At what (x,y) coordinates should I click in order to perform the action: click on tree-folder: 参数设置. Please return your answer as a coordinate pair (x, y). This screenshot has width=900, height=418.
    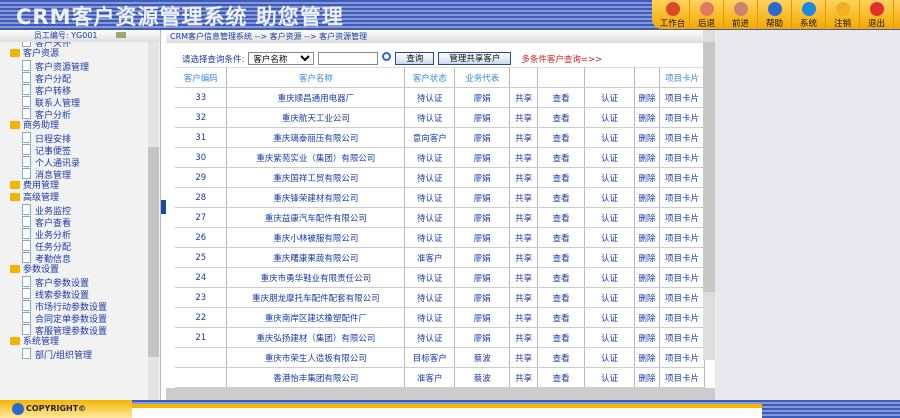
    Looking at the image, I should click on (74, 270).